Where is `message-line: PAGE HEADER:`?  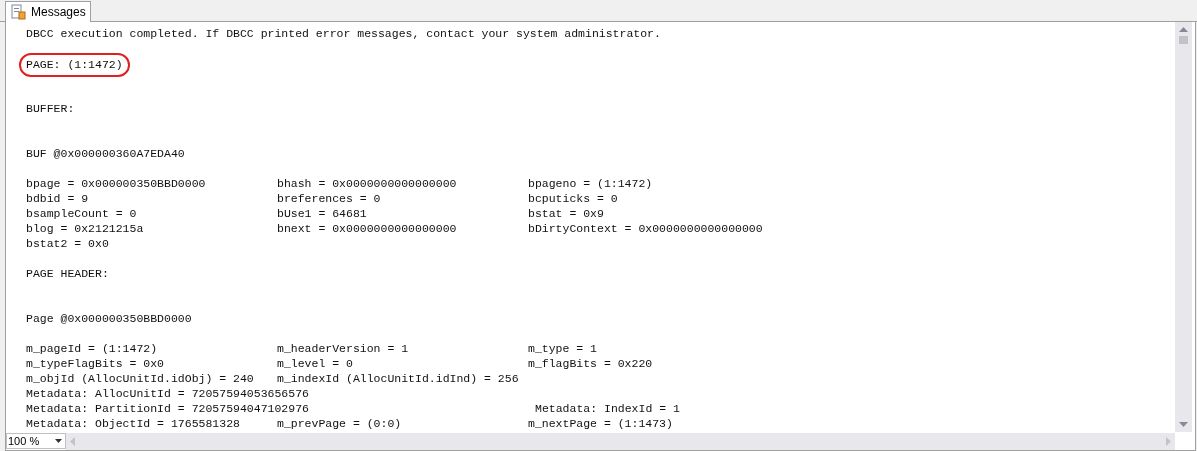 message-line: PAGE HEADER: is located at coordinates (67, 273).